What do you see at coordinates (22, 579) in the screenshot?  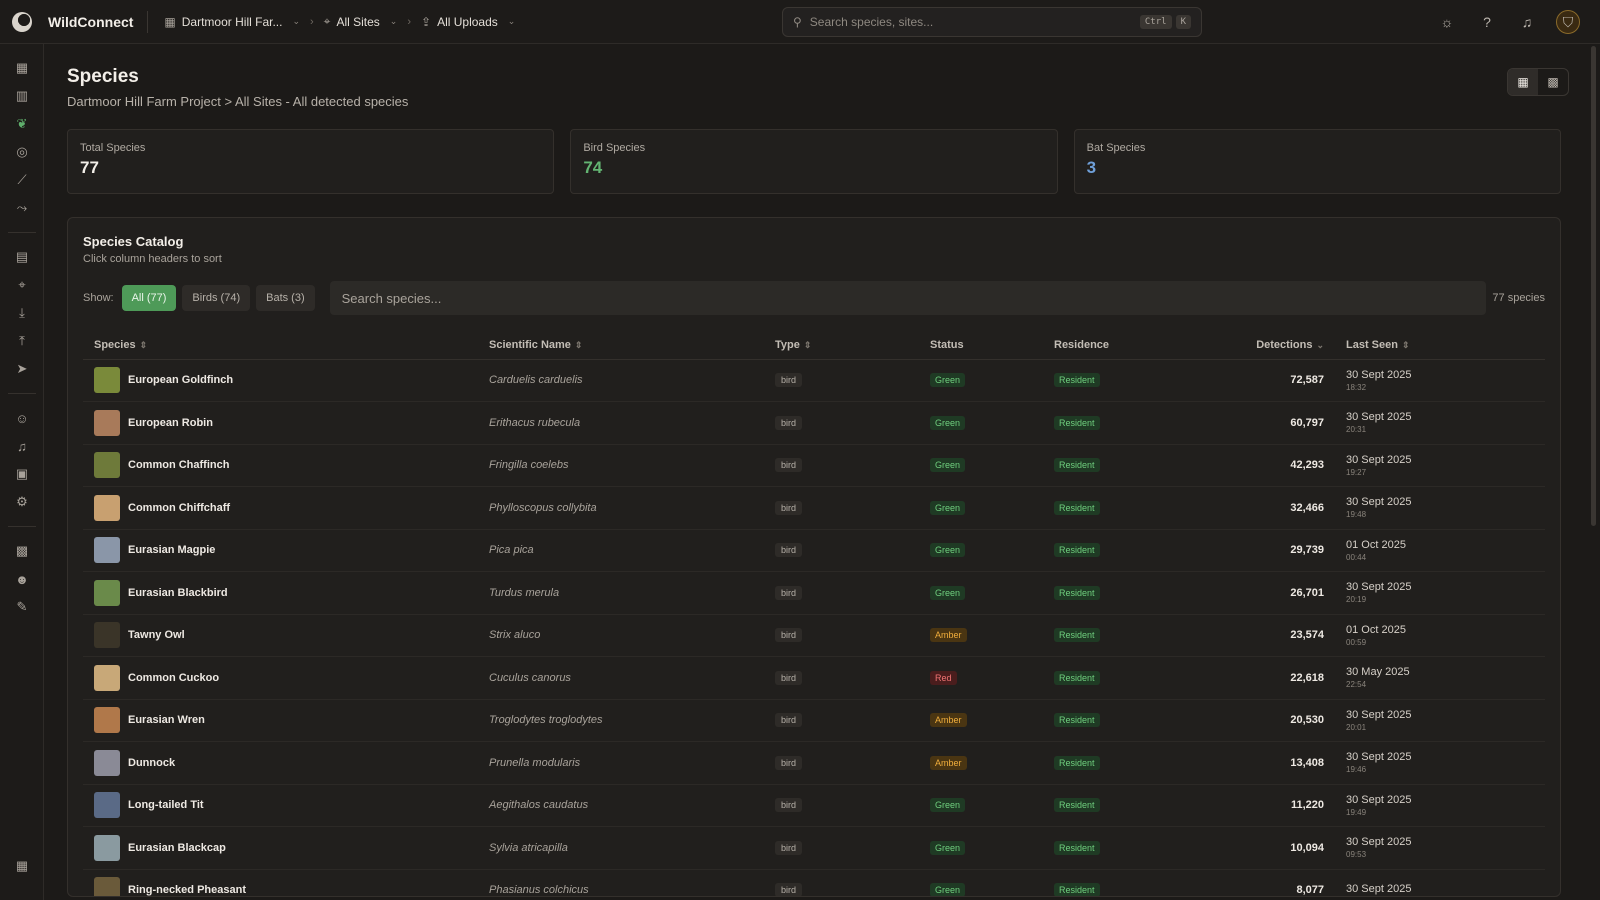 I see `team-icon: ☻` at bounding box center [22, 579].